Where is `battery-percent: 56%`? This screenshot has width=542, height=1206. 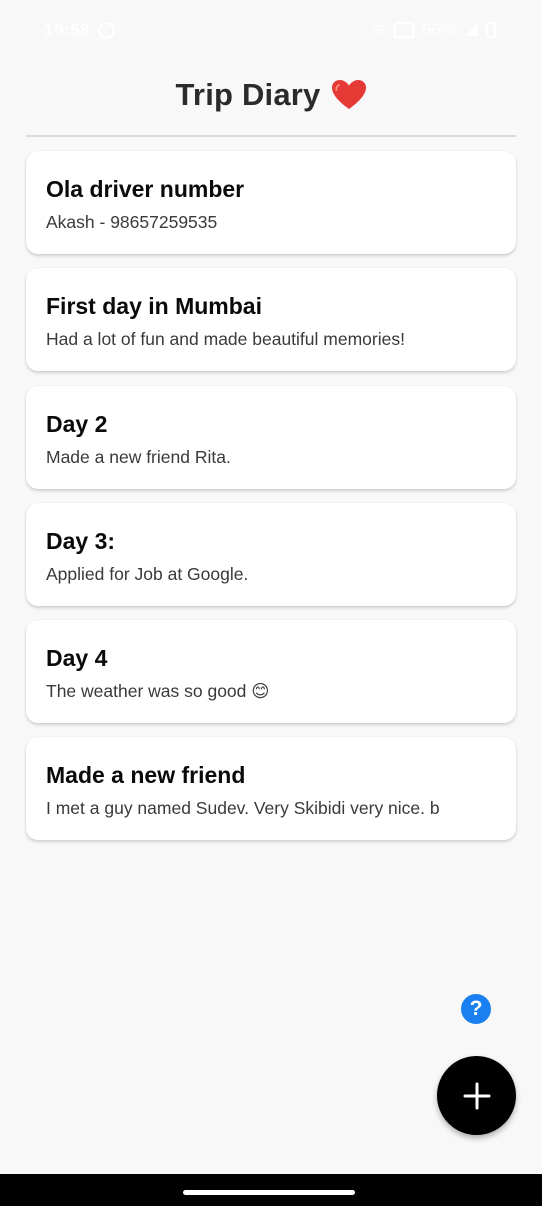 battery-percent: 56% is located at coordinates (438, 29).